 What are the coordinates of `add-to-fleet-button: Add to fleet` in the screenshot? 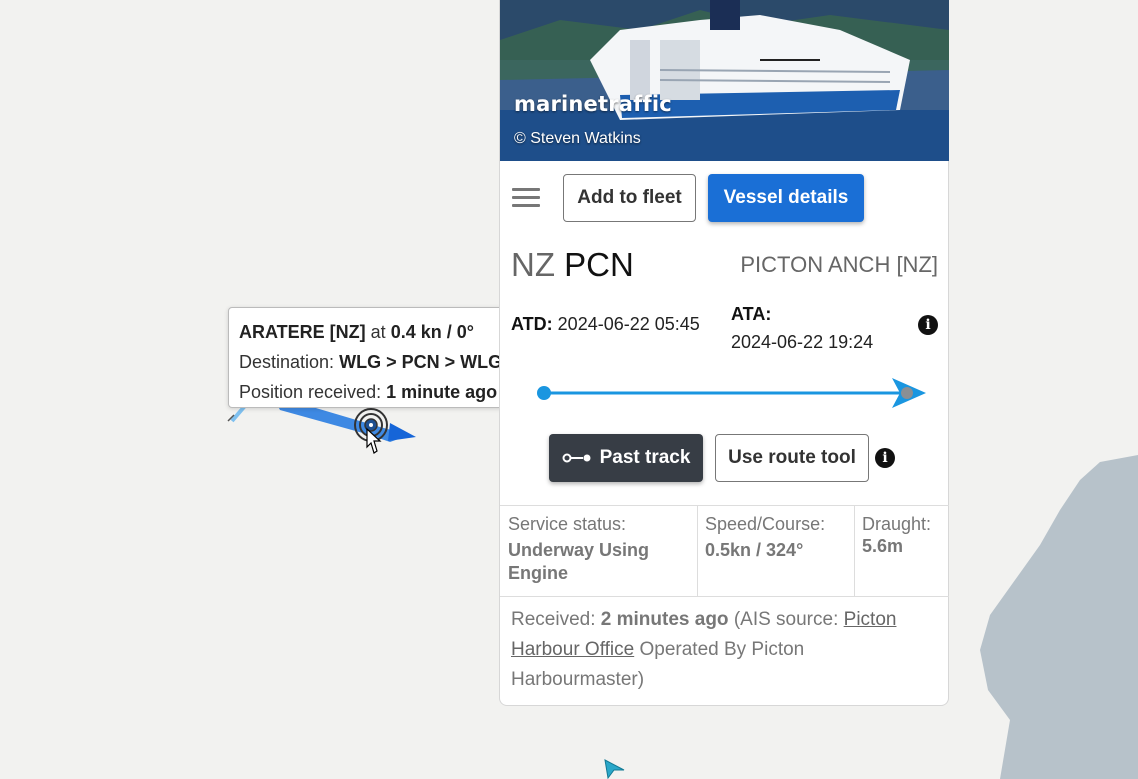 It's located at (629, 198).